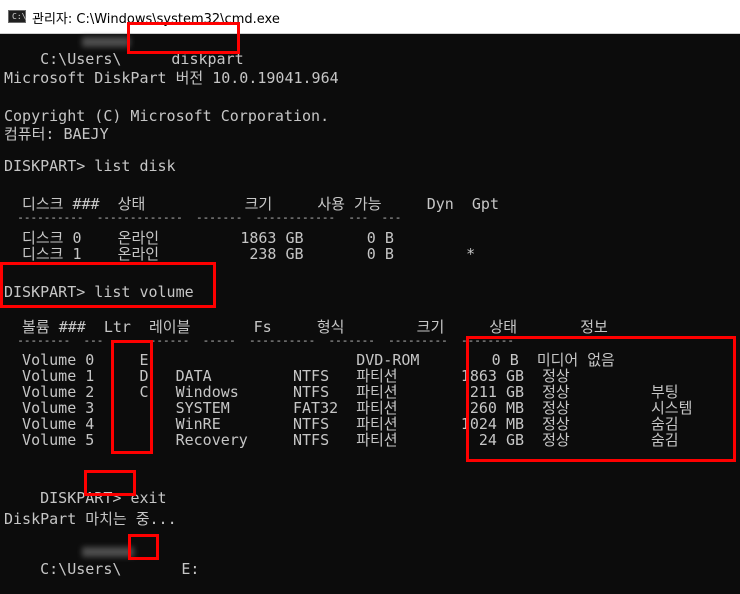  Describe the element at coordinates (143, 547) in the screenshot. I see `highlight-final-drive` at that location.